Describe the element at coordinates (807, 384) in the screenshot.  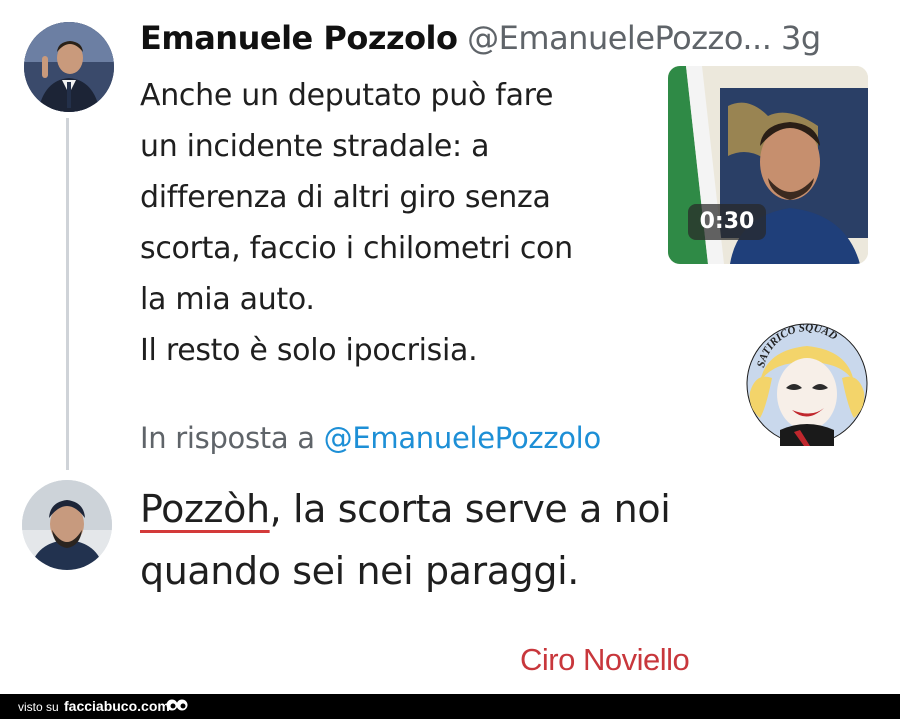
I see `satirico-squad-logo: SATIRICO SQUAD` at that location.